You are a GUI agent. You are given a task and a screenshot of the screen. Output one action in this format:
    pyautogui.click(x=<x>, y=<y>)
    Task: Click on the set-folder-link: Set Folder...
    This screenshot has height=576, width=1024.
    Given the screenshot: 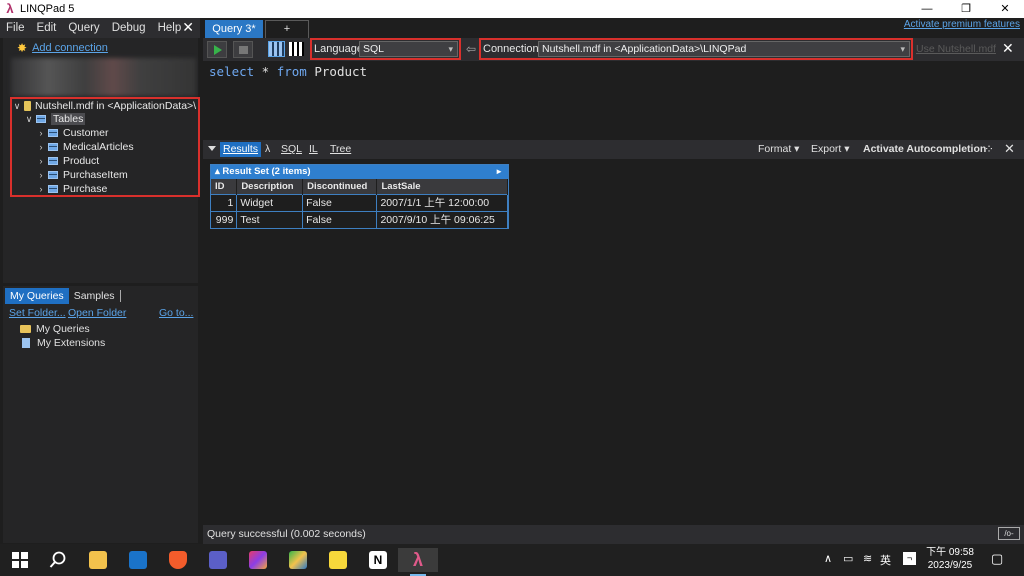 What is the action you would take?
    pyautogui.click(x=37, y=313)
    